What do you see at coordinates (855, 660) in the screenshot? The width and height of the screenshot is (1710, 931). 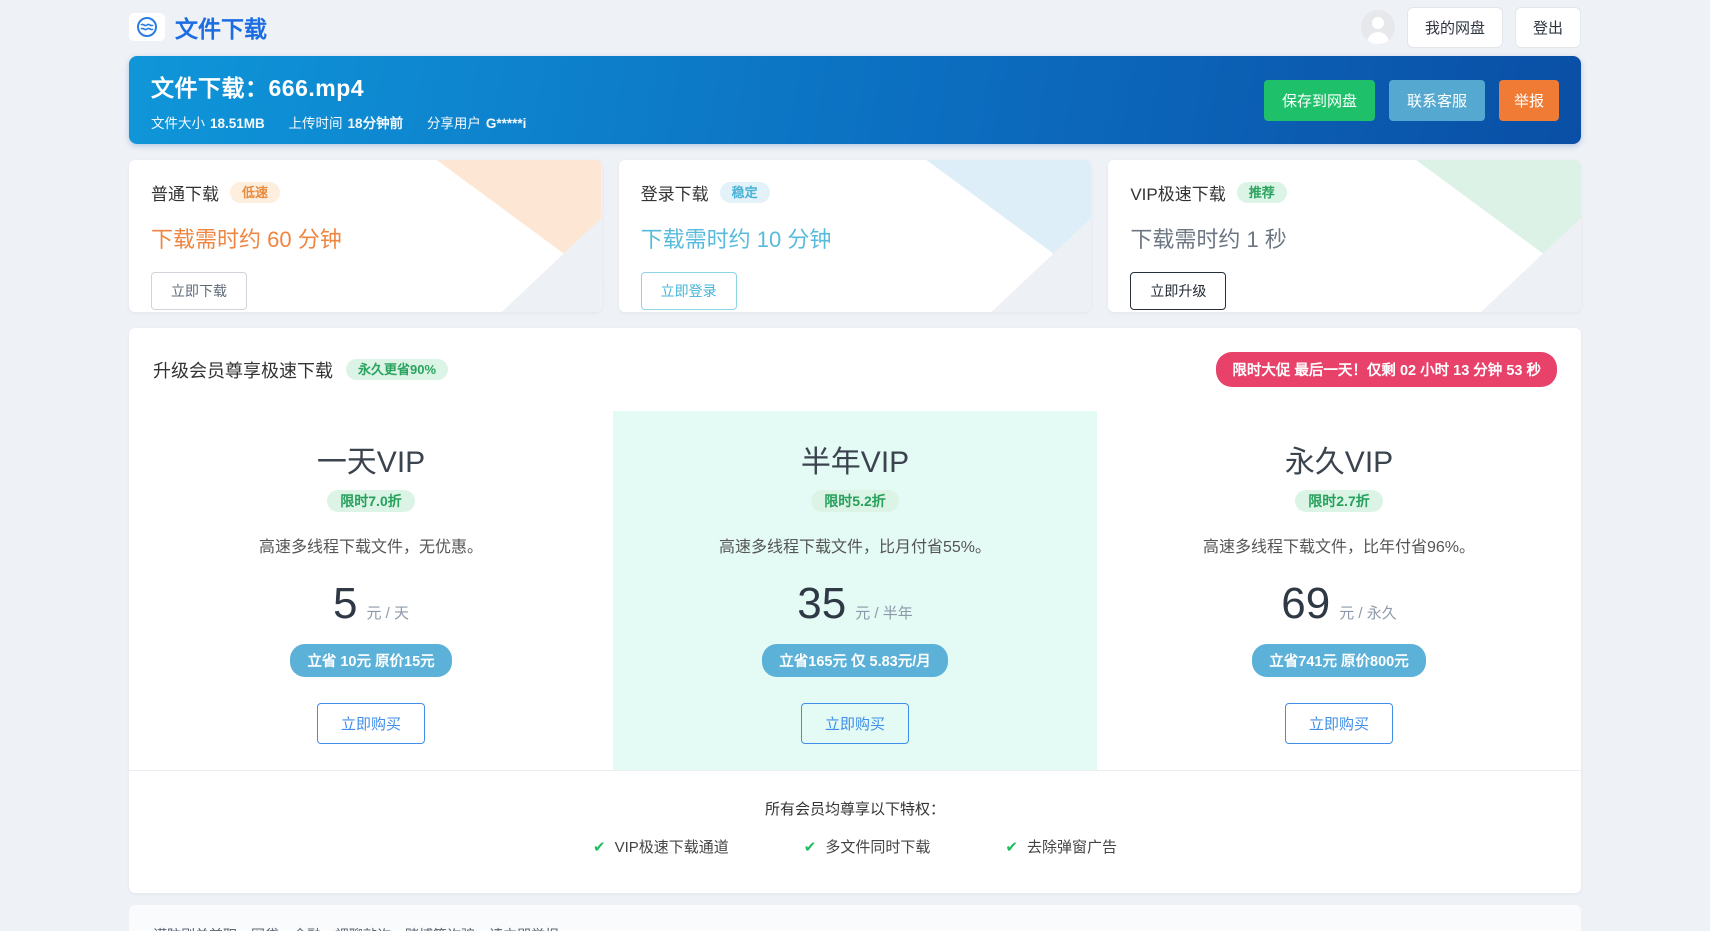 I see `savings-badge: 立省165元 仅 5.83元/月` at bounding box center [855, 660].